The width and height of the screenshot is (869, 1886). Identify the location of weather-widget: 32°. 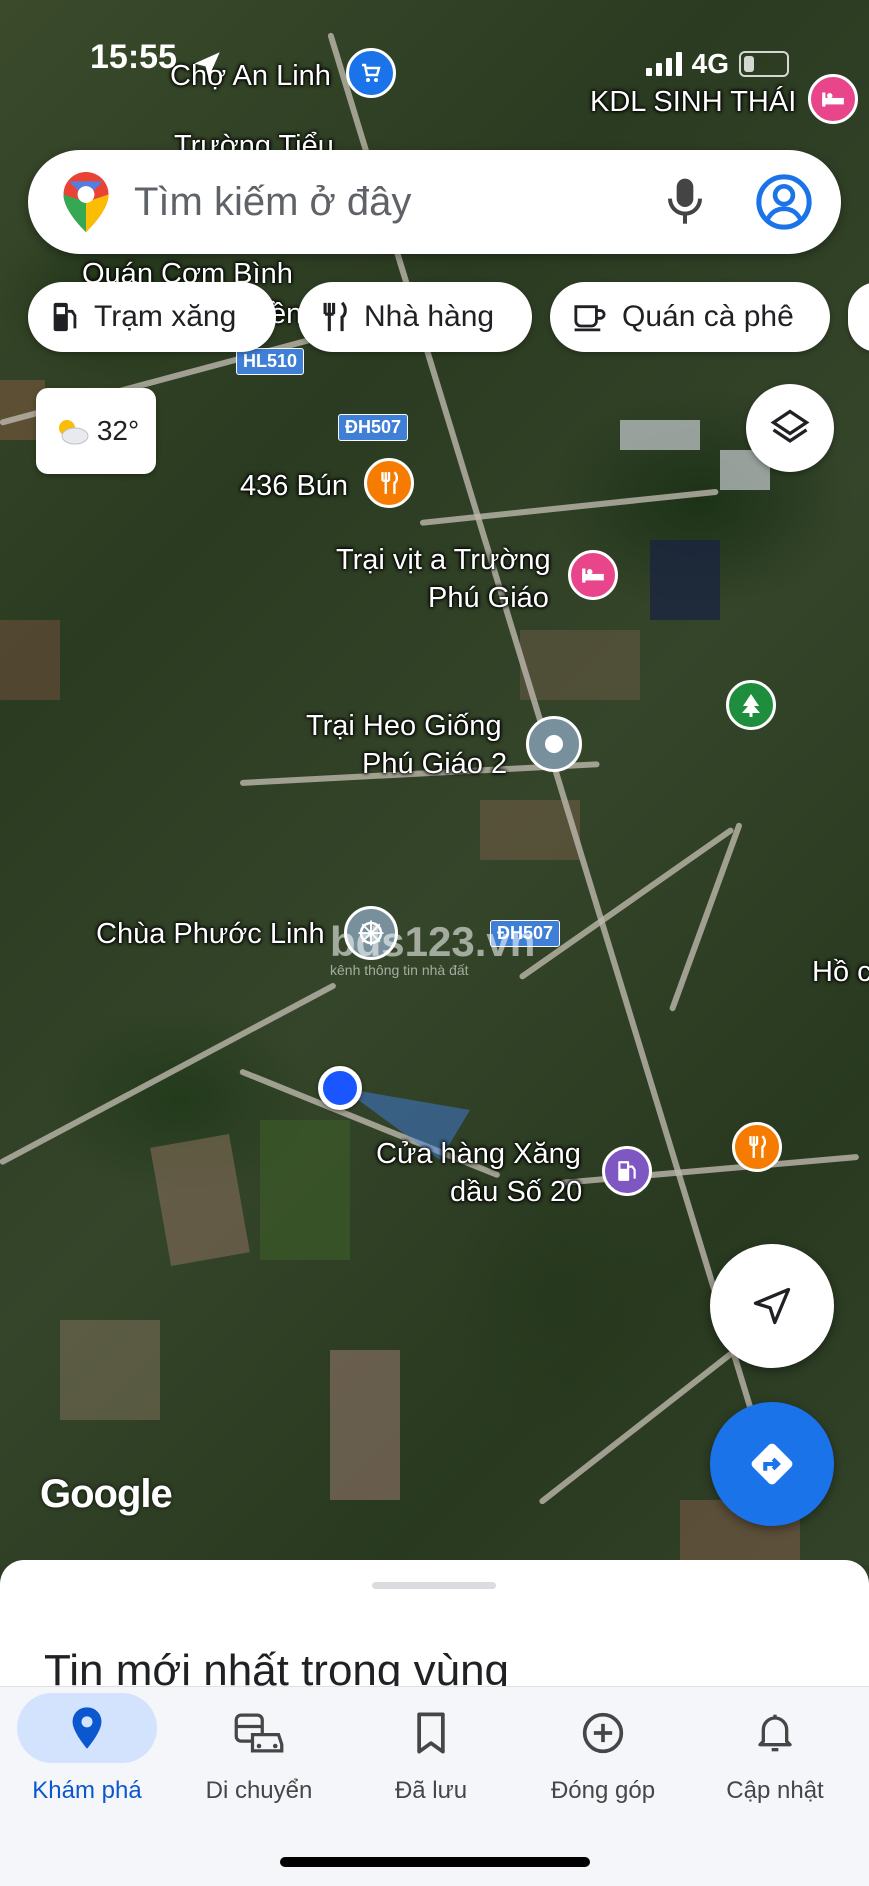
(96, 431).